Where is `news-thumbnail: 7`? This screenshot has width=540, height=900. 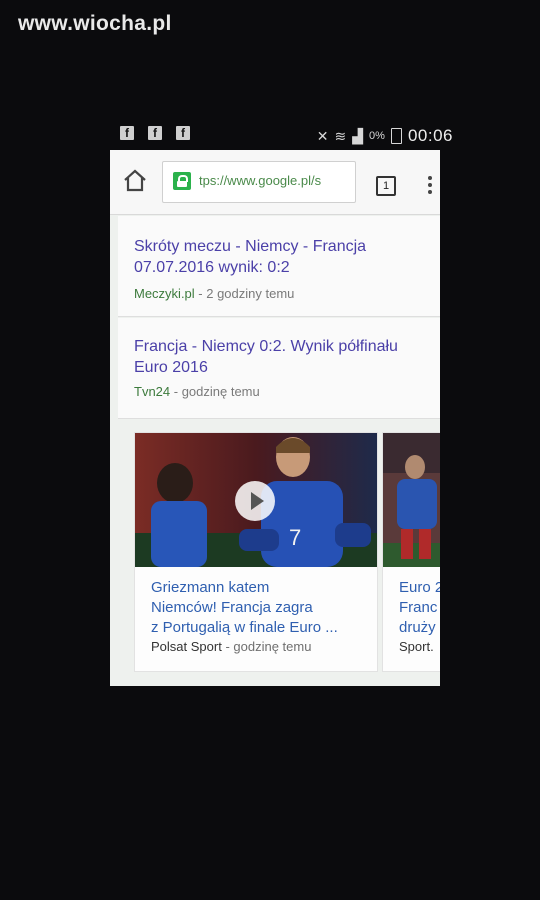
news-thumbnail: 7 is located at coordinates (256, 500).